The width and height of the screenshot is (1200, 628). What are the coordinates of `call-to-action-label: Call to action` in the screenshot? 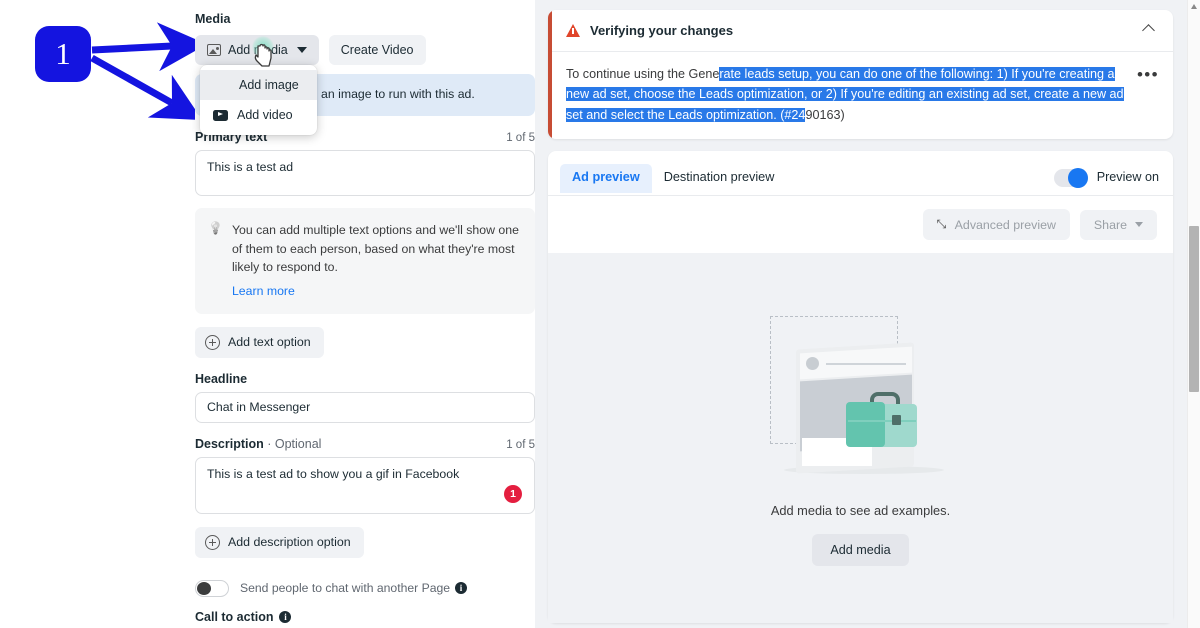 It's located at (234, 616).